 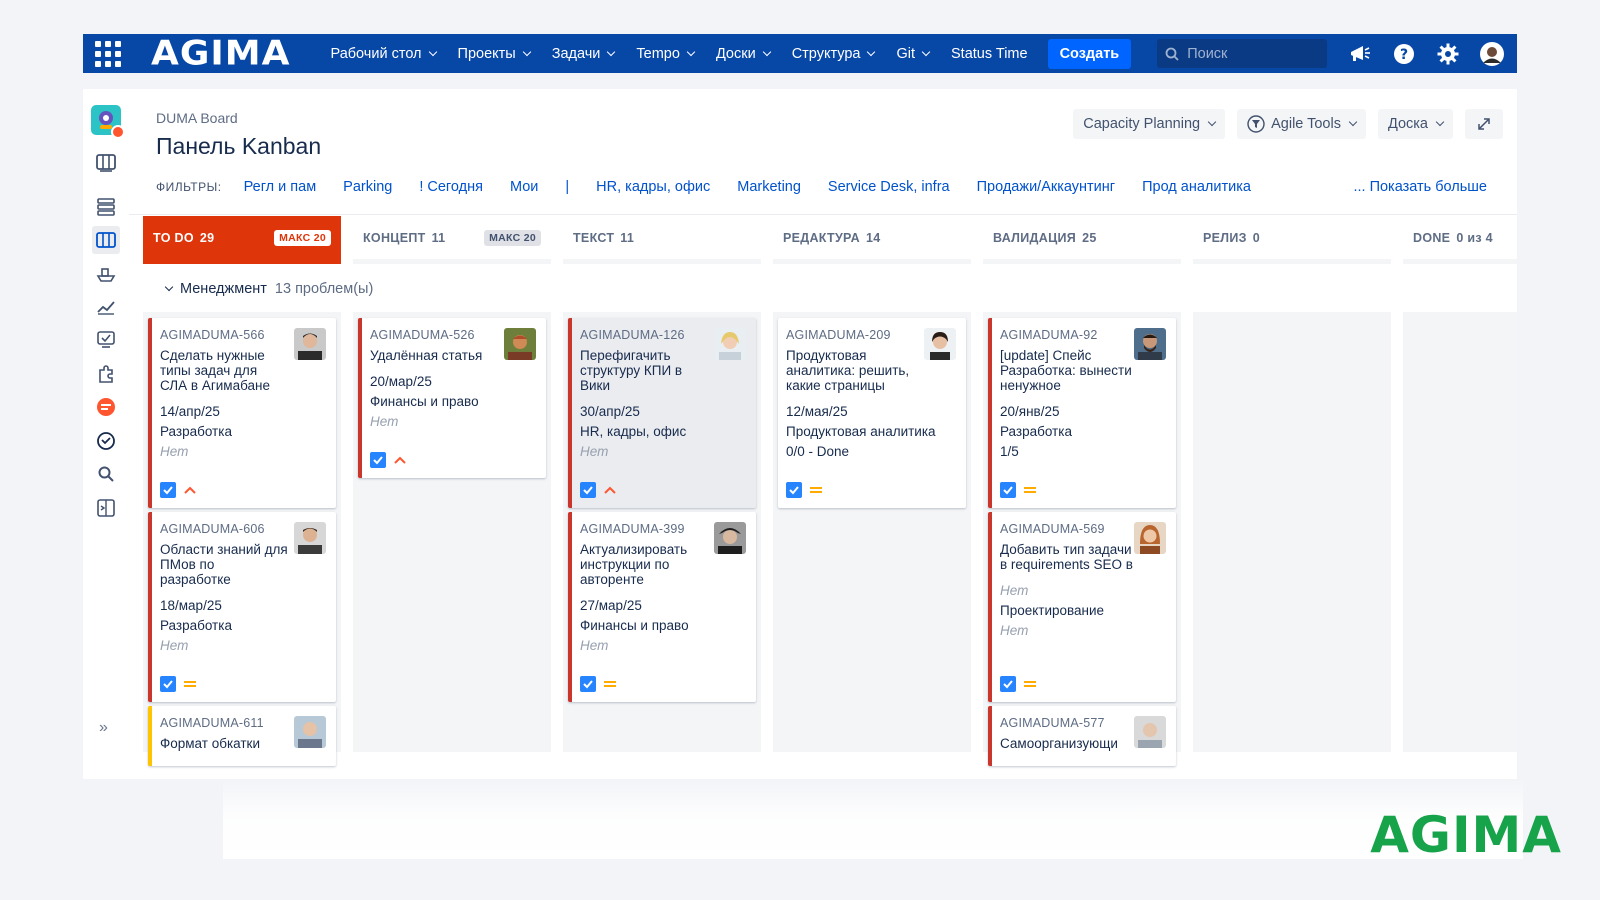 What do you see at coordinates (106, 274) in the screenshot?
I see `releases-icon` at bounding box center [106, 274].